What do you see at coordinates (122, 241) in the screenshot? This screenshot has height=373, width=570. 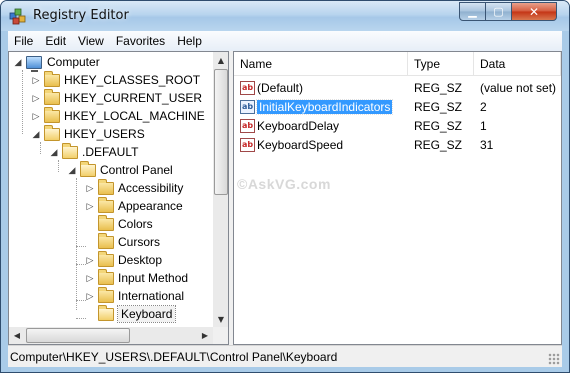 I see `tree-item-cursors: Cursors` at bounding box center [122, 241].